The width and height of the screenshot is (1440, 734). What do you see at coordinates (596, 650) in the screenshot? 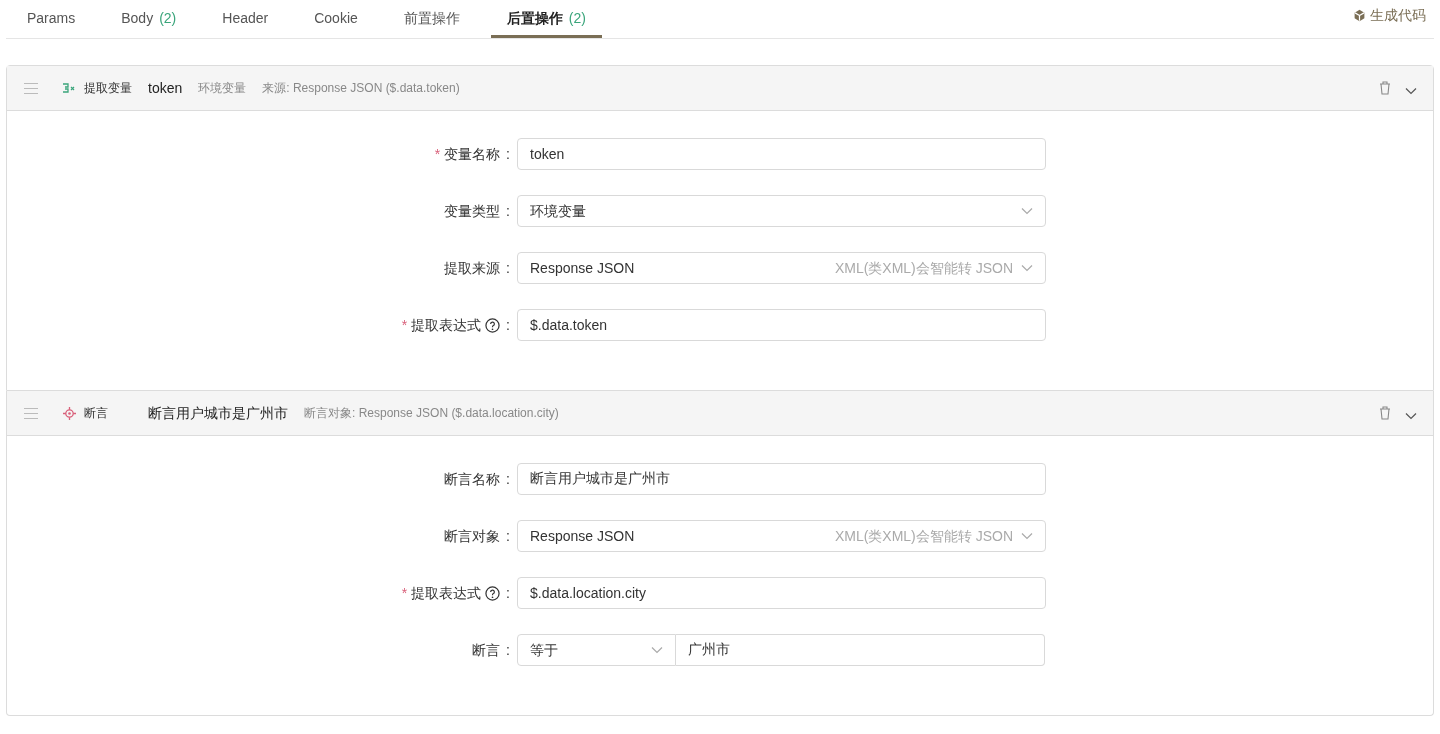
I see `operator-select: 等于` at bounding box center [596, 650].